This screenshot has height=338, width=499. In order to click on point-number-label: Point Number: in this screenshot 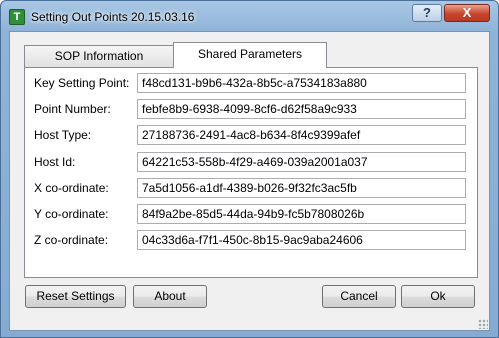, I will do `click(72, 109)`.